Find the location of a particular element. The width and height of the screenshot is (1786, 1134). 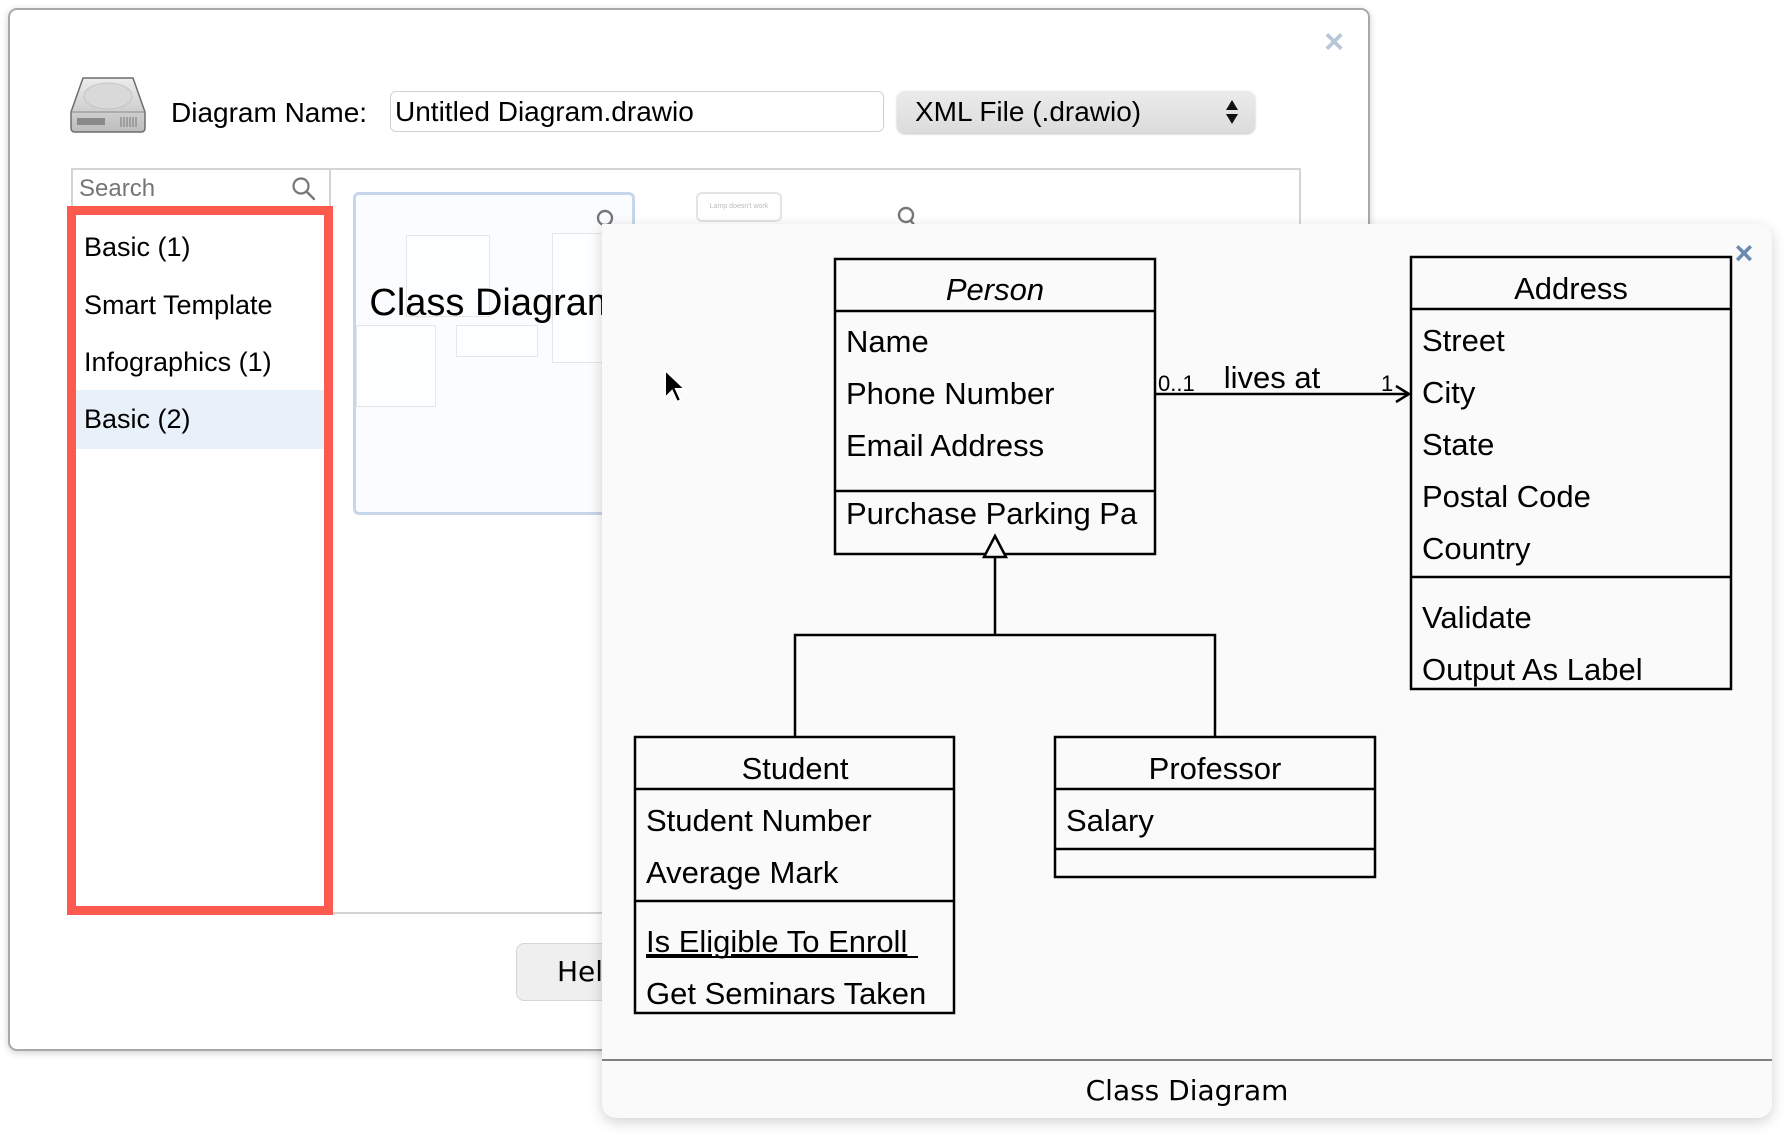

student-method: Get Seminars Taken is located at coordinates (786, 993).